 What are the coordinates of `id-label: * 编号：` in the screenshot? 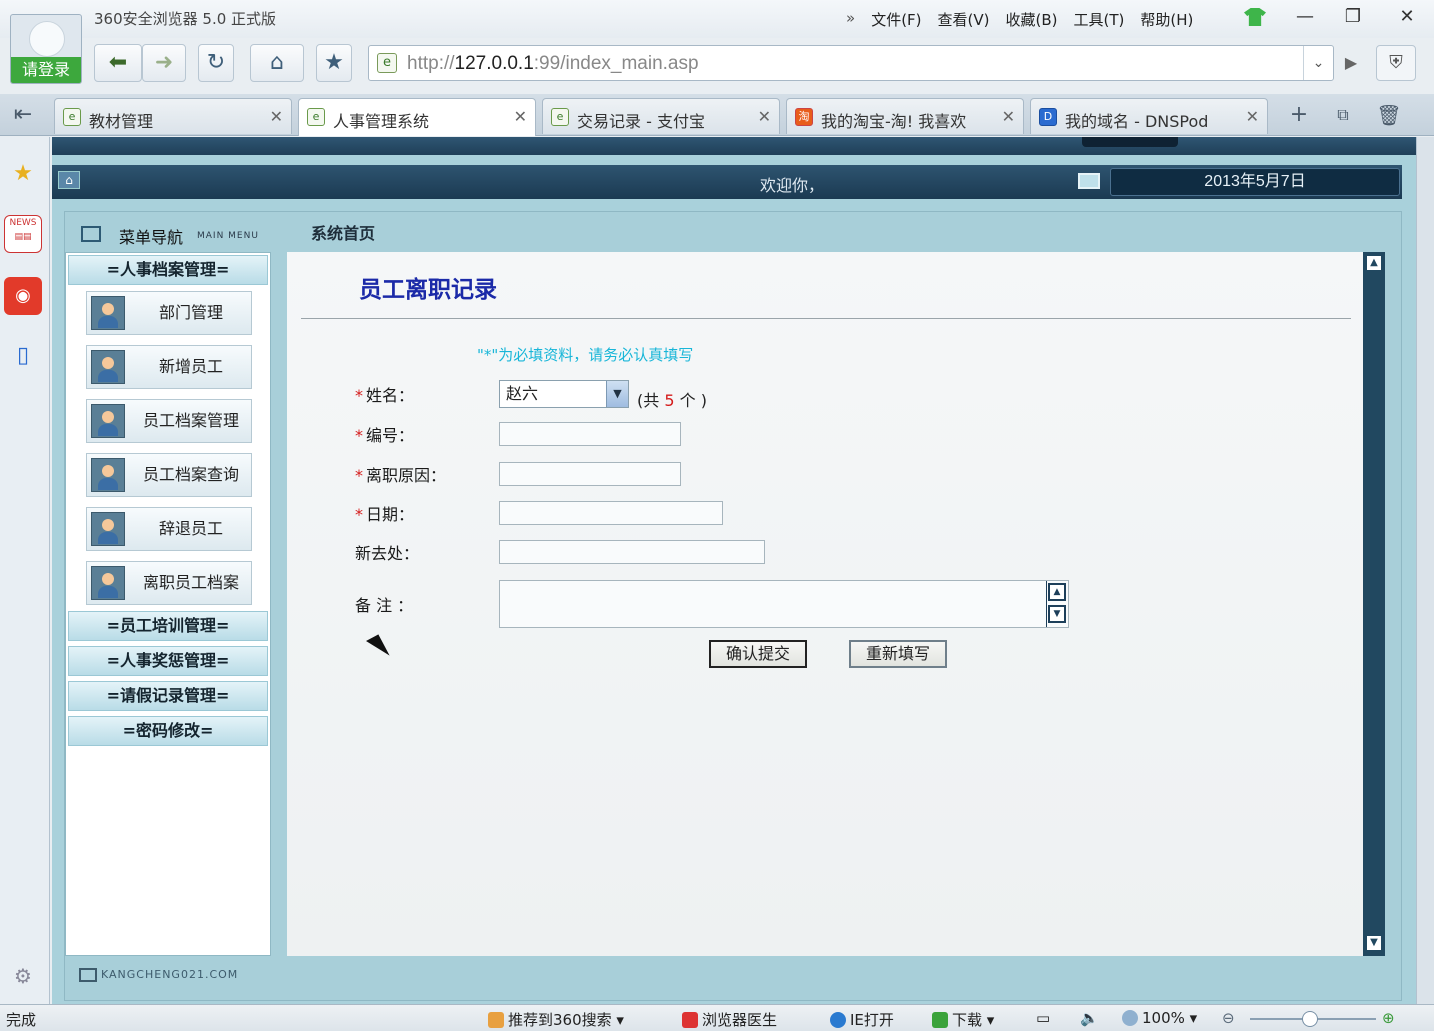 It's located at (385, 435).